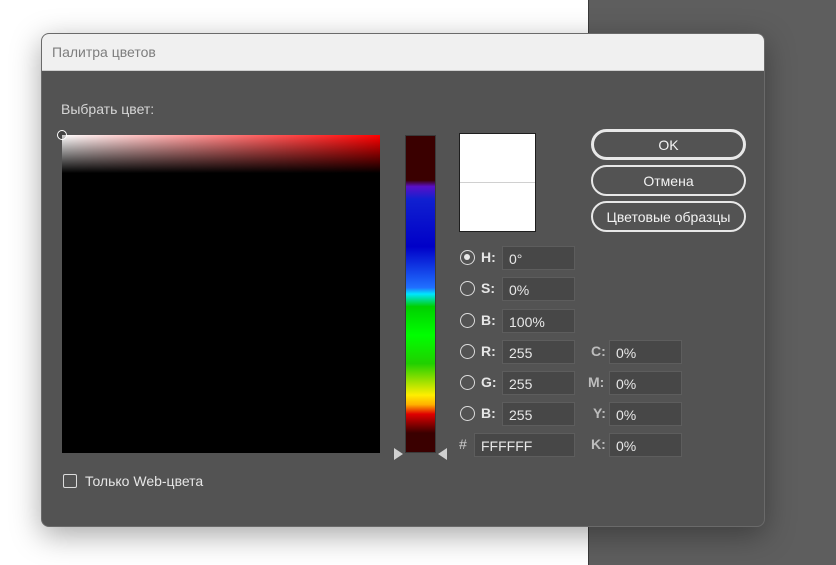 The image size is (836, 565). What do you see at coordinates (488, 413) in the screenshot?
I see `blue-label: B:` at bounding box center [488, 413].